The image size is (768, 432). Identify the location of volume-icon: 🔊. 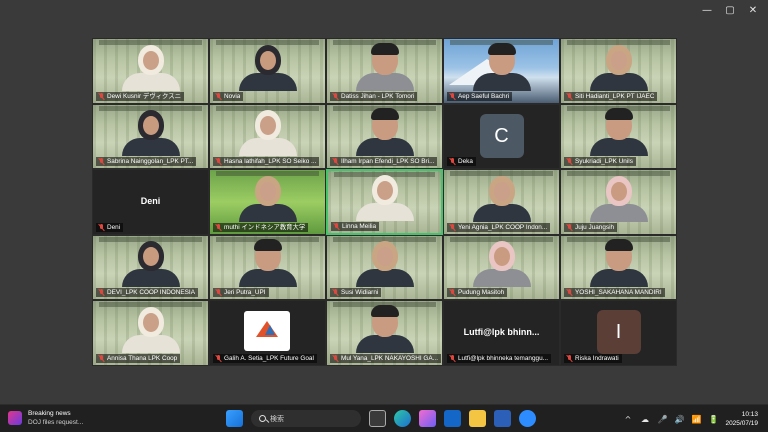
(679, 419).